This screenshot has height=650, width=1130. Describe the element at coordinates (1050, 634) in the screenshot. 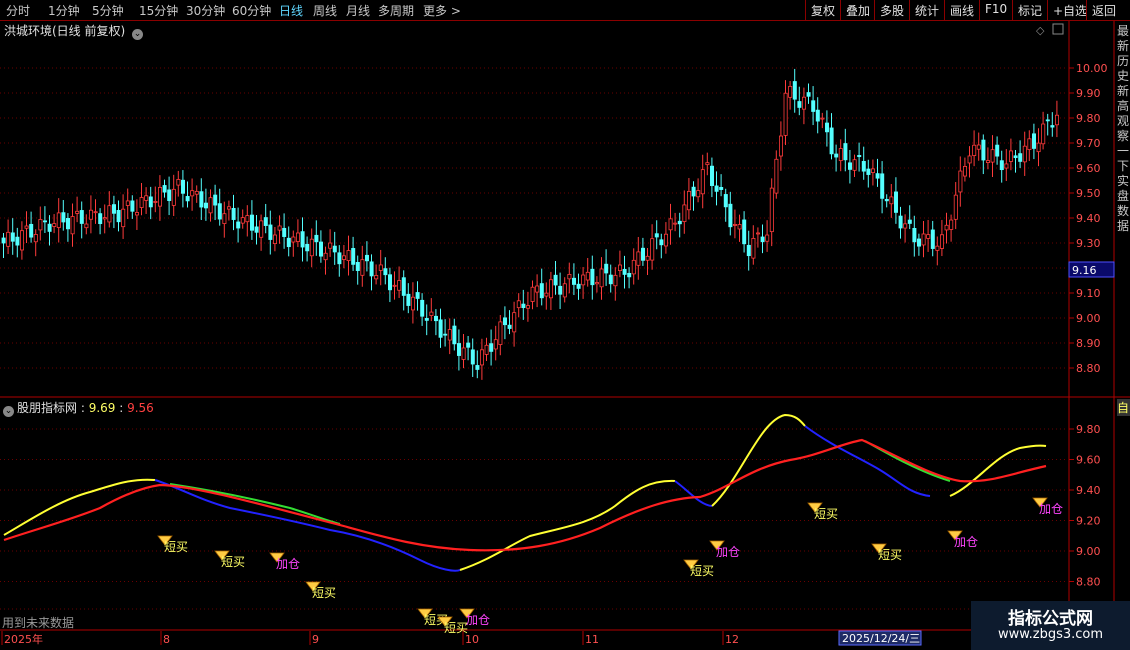

I see `watermark-url: www.zbgs3.com` at that location.